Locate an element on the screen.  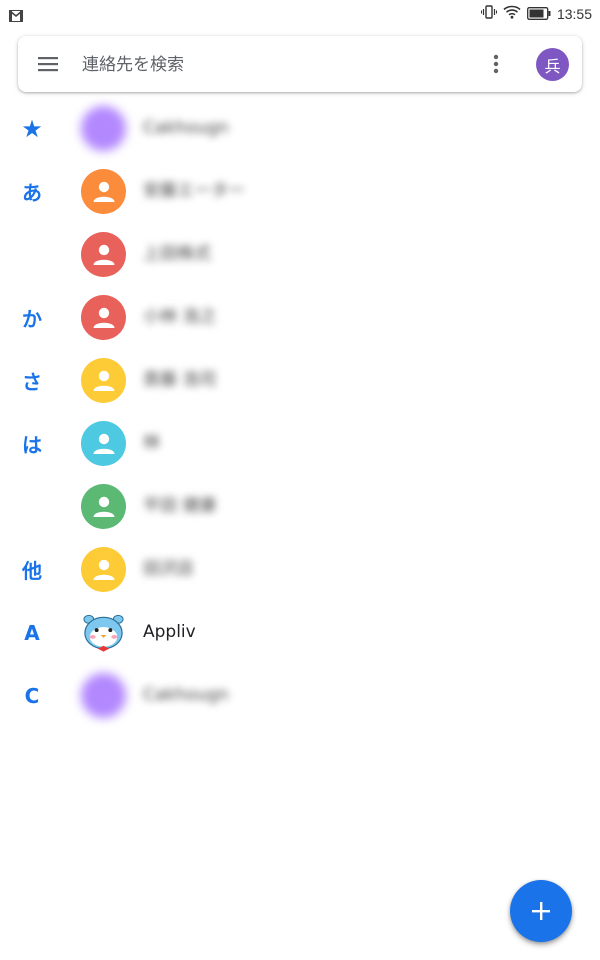
contact-row: 上田株式 is located at coordinates (300, 254).